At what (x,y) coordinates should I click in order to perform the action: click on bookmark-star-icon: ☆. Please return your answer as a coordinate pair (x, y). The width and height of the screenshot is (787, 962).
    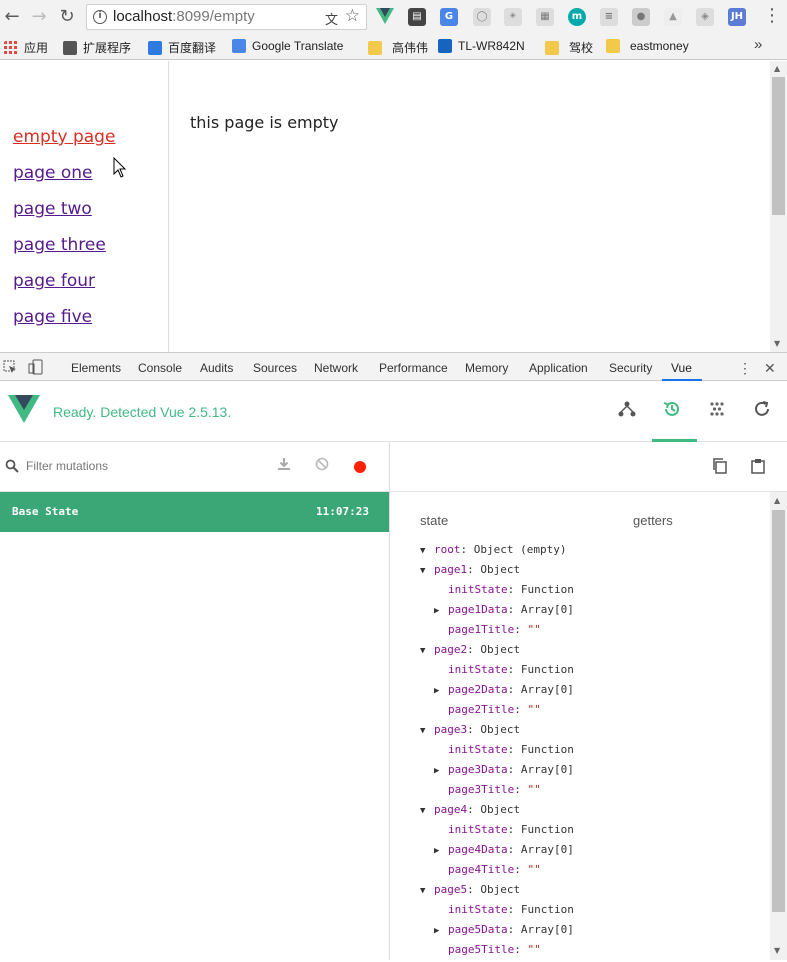
    Looking at the image, I should click on (352, 16).